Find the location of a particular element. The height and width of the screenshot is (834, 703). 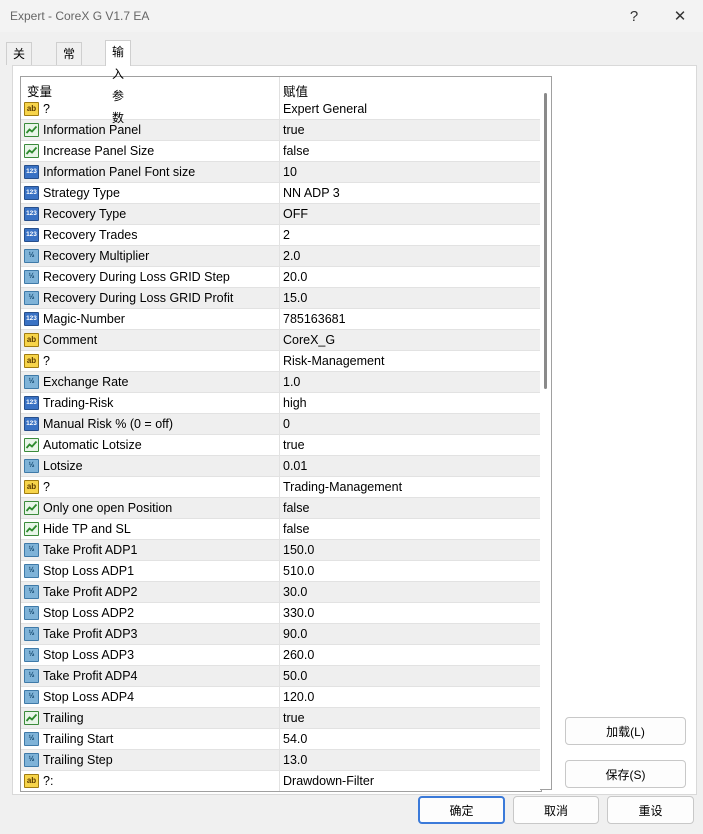

value-cell: 120.0 is located at coordinates (298, 697).